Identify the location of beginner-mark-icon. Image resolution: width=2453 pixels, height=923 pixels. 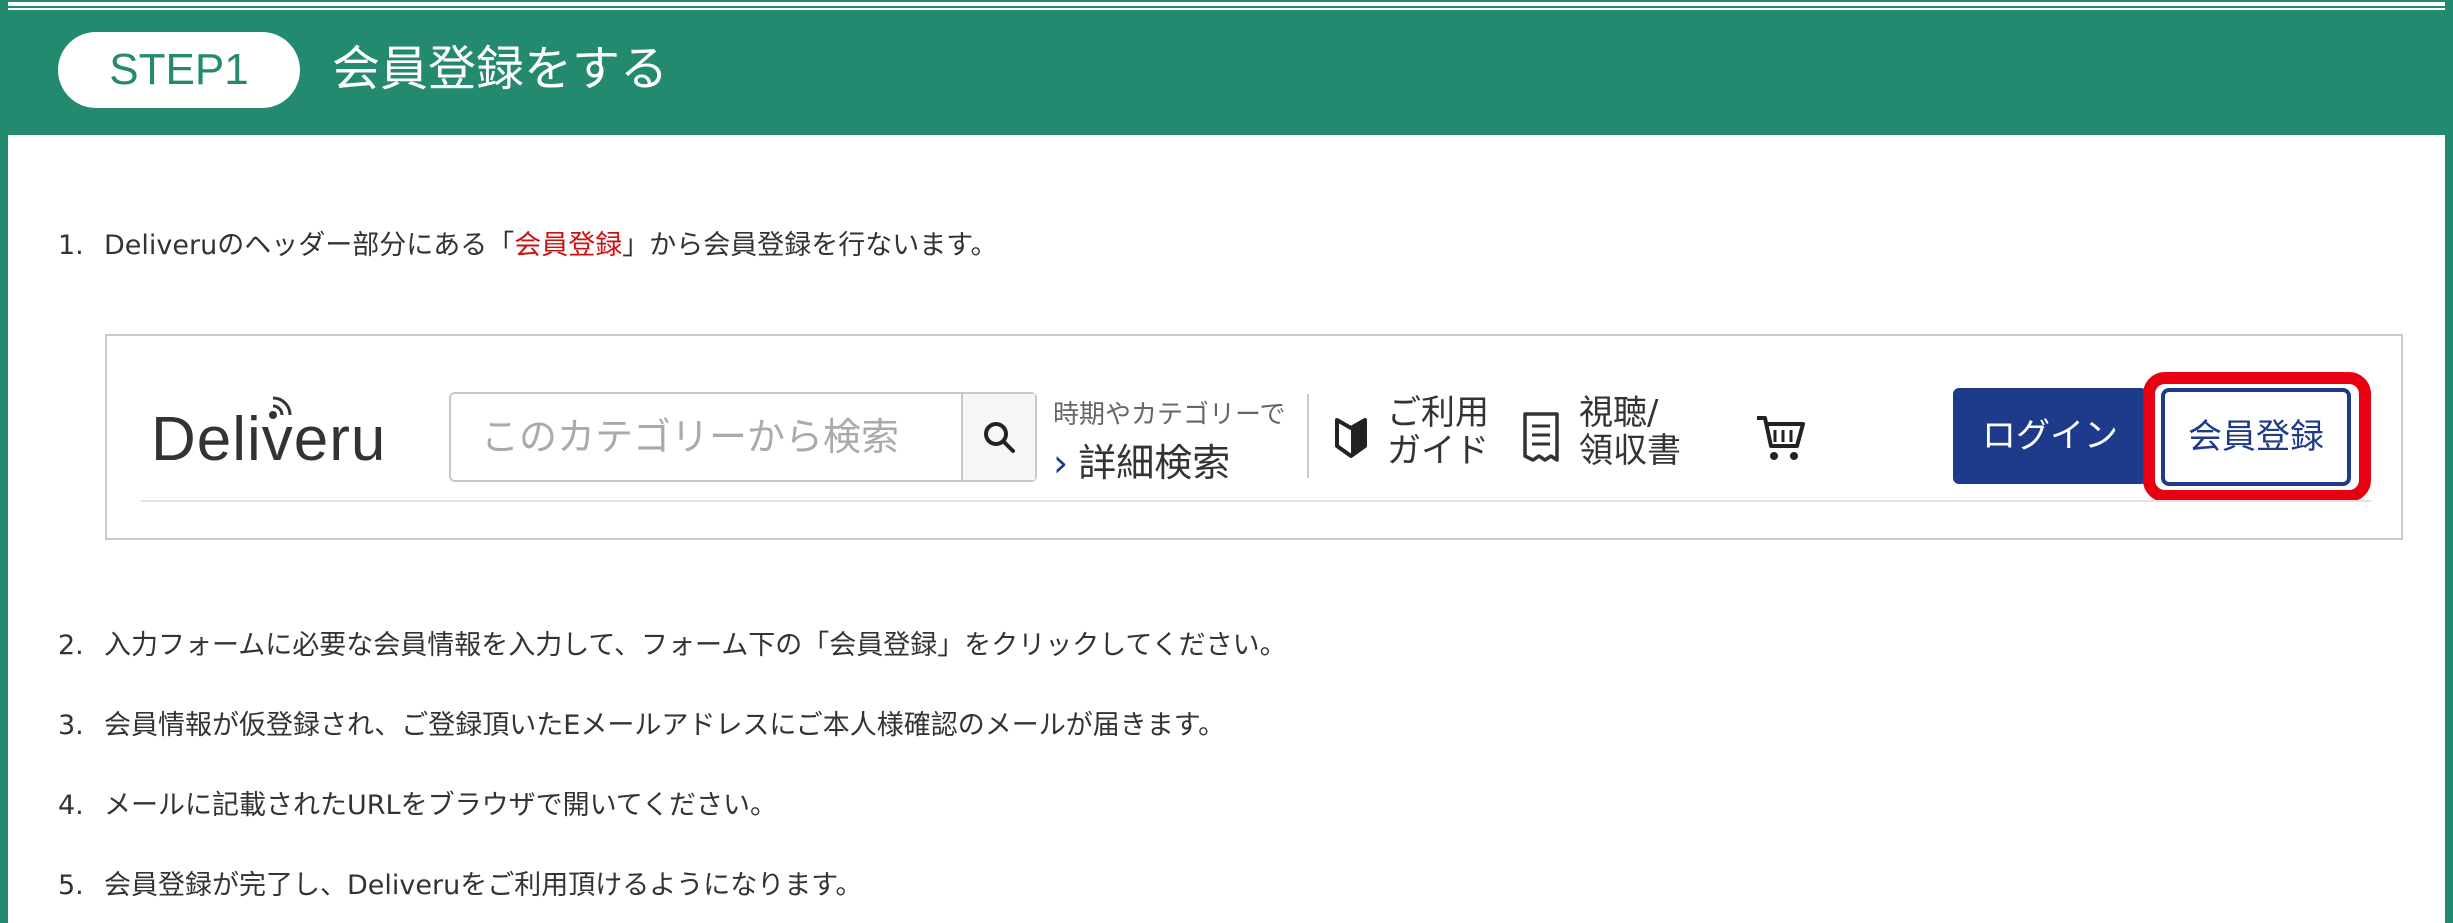
(1351, 438).